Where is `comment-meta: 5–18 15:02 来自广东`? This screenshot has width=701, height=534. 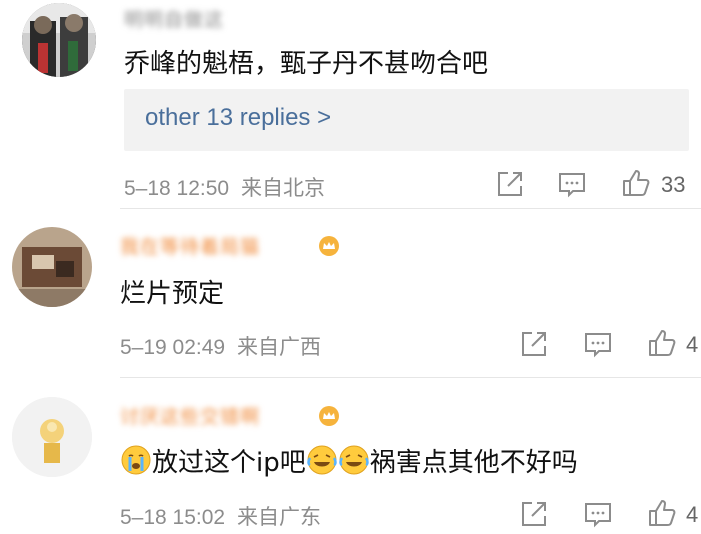 comment-meta: 5–18 15:02 来自广东 is located at coordinates (220, 516).